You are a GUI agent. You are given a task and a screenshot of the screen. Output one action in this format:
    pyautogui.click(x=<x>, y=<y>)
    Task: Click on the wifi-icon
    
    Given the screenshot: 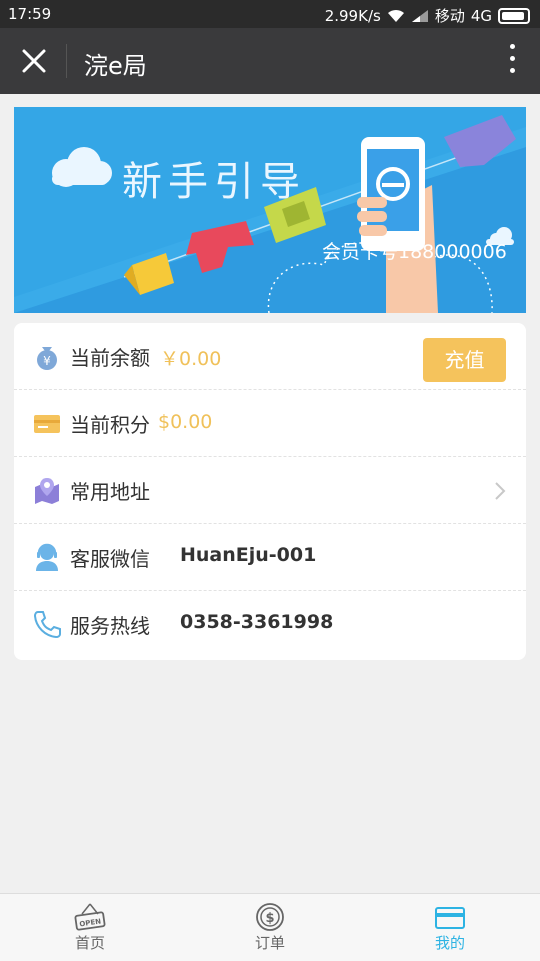 What is the action you would take?
    pyautogui.click(x=395, y=15)
    